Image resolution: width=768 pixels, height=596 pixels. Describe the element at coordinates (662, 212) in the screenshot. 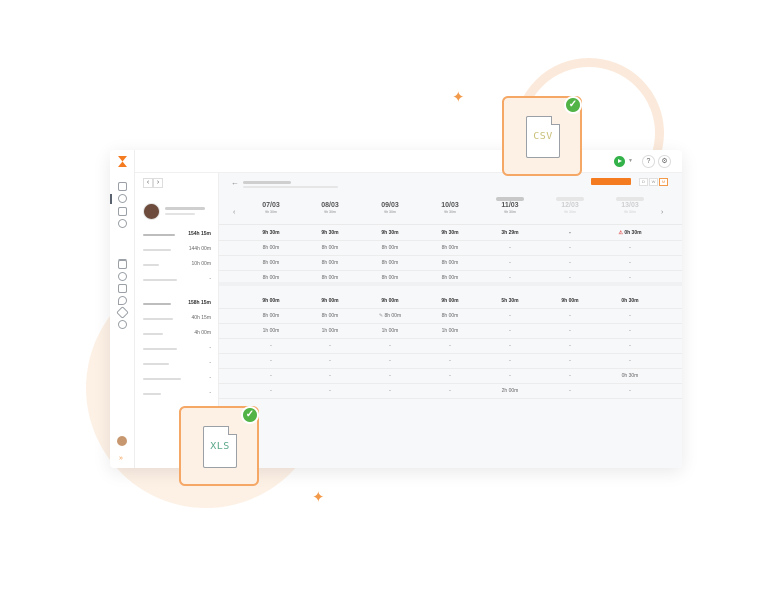

I see `chevron-right-icon: ›` at that location.